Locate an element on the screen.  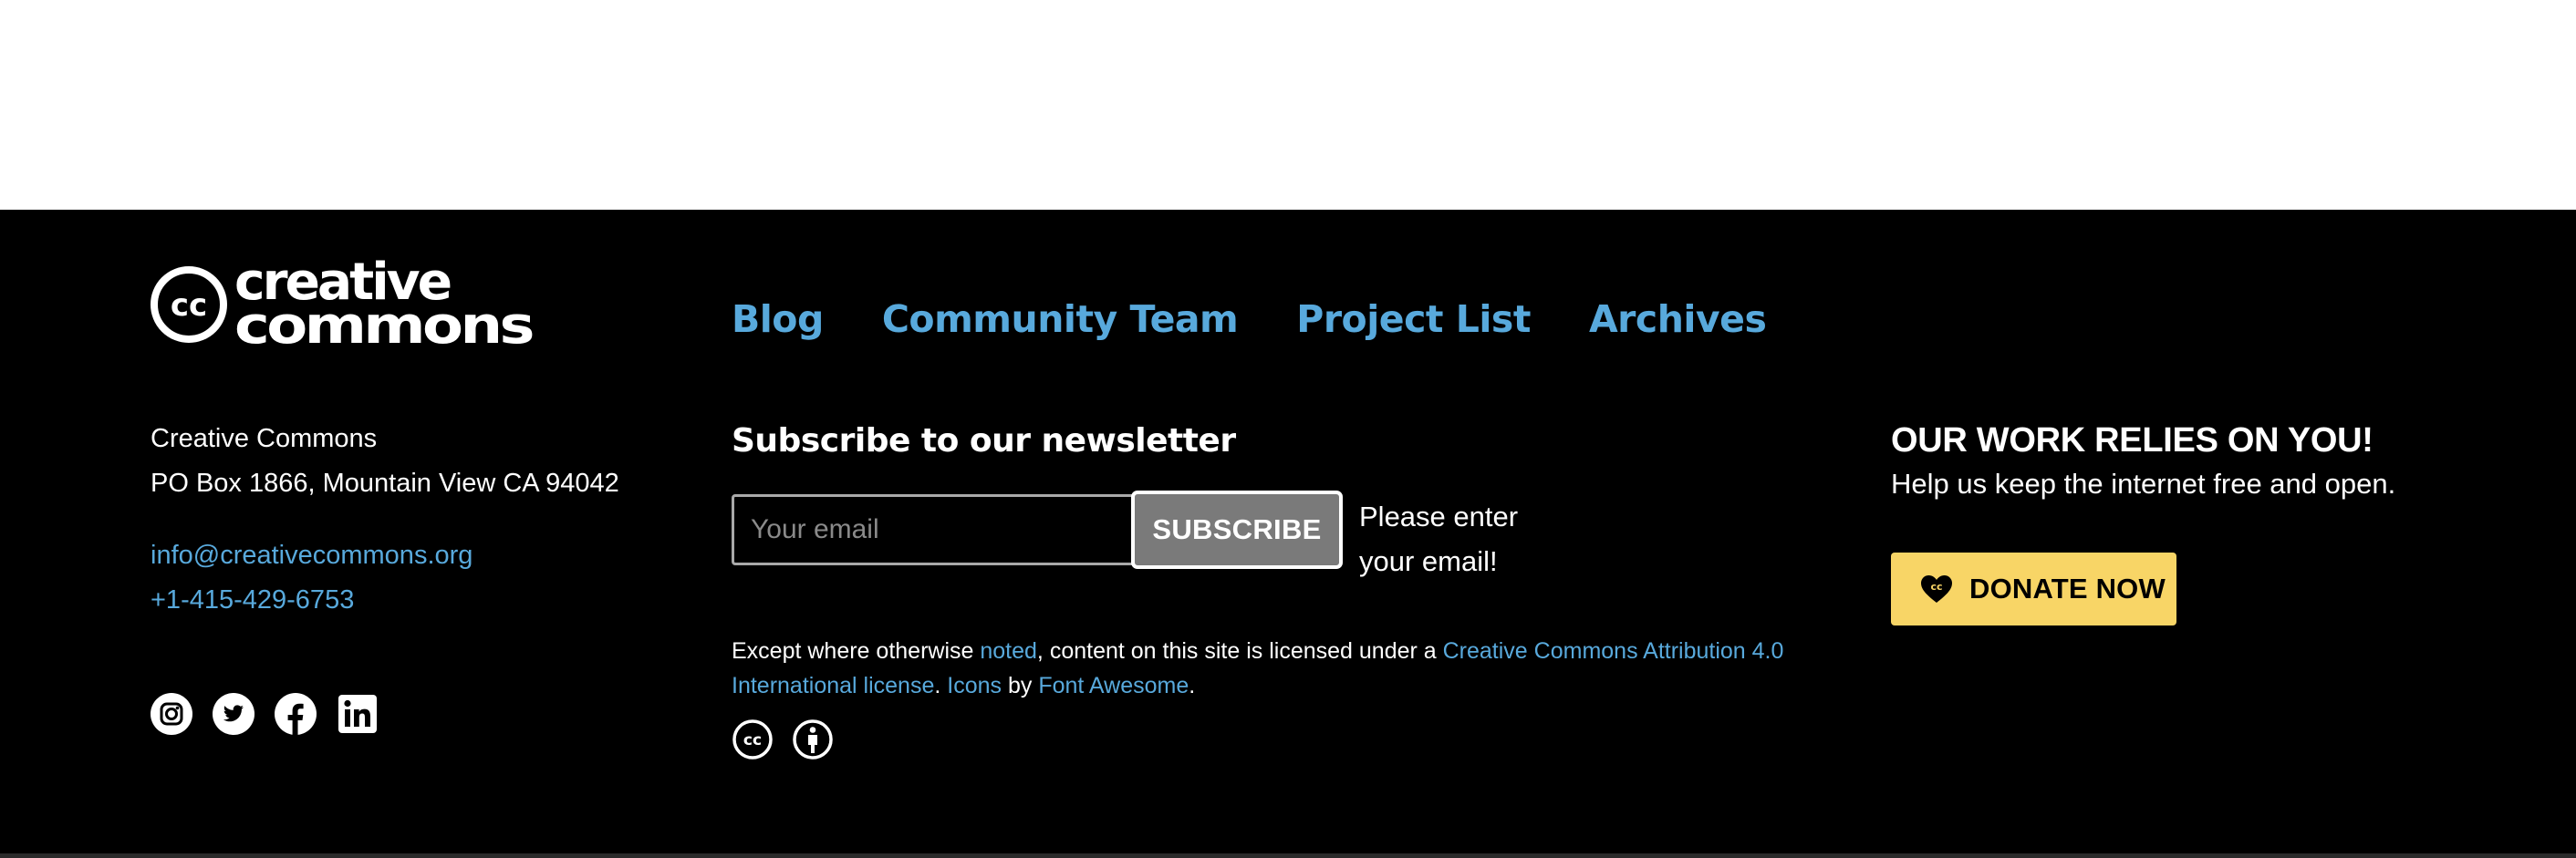
social-links is located at coordinates (265, 714).